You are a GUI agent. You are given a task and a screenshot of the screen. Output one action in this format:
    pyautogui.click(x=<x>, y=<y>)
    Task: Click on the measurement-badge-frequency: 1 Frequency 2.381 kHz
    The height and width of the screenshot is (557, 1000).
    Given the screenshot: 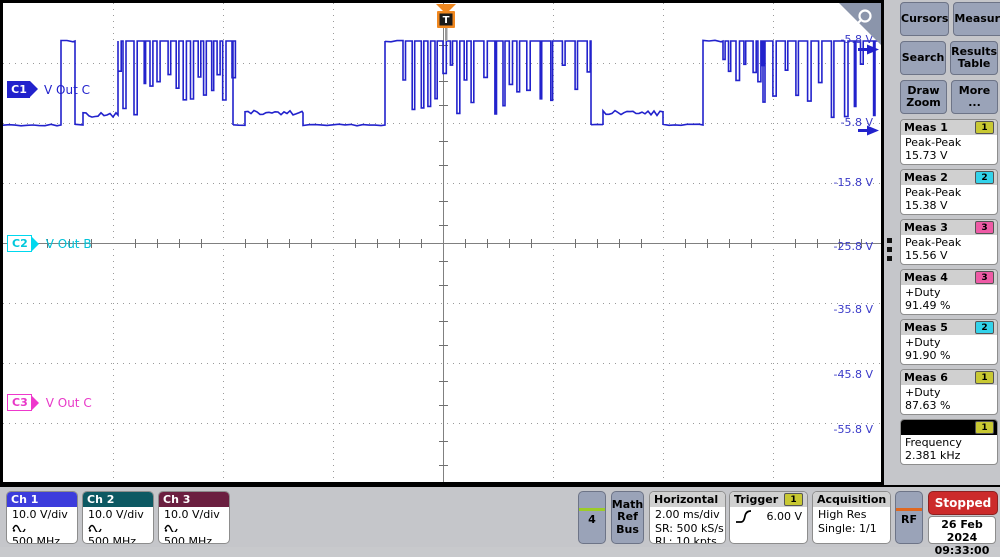 What is the action you would take?
    pyautogui.click(x=949, y=442)
    